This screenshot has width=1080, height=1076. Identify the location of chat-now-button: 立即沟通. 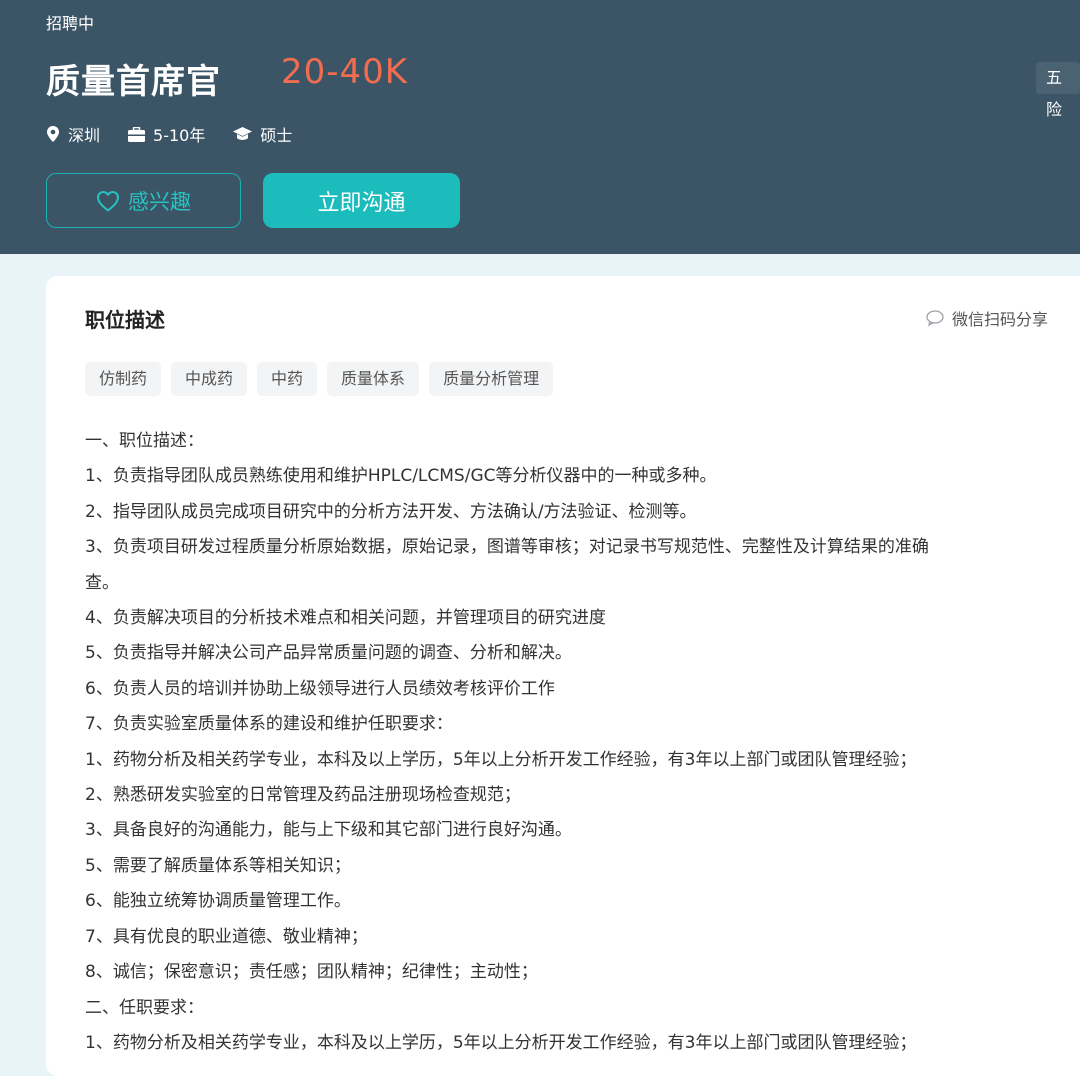
(361, 200).